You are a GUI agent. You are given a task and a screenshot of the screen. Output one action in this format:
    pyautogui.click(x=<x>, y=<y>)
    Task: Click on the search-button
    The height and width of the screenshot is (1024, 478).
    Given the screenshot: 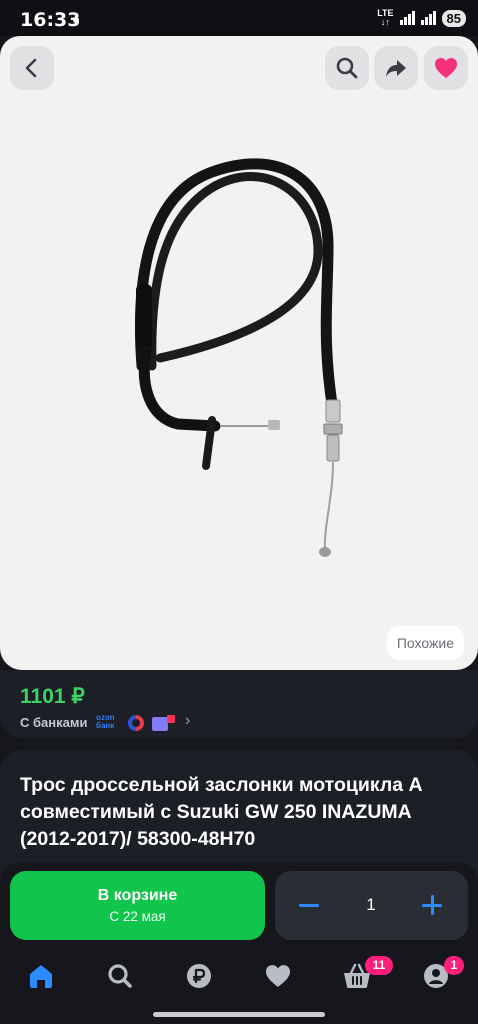 What is the action you would take?
    pyautogui.click(x=347, y=68)
    